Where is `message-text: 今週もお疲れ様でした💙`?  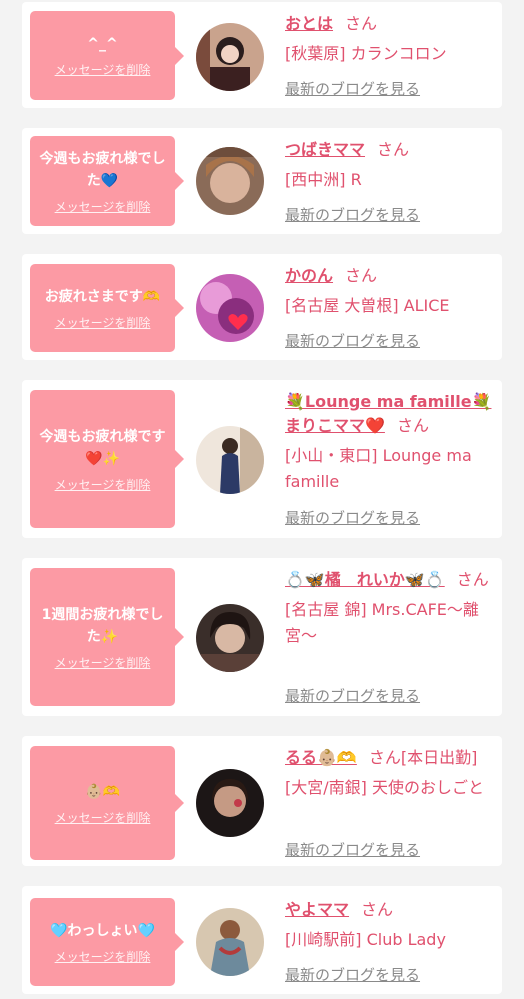
message-text: 今週もお疲れ様でした💙 is located at coordinates (102, 169).